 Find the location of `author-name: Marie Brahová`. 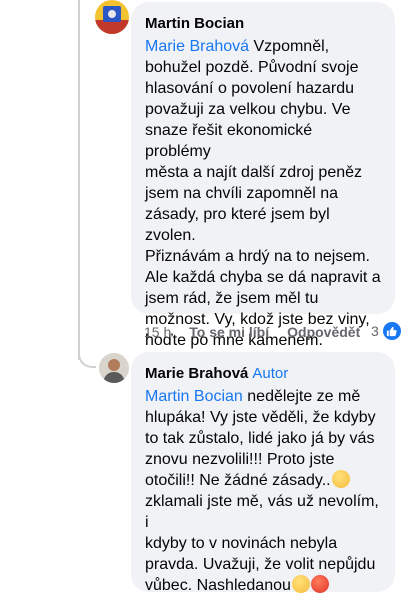

author-name: Marie Brahová is located at coordinates (196, 373).